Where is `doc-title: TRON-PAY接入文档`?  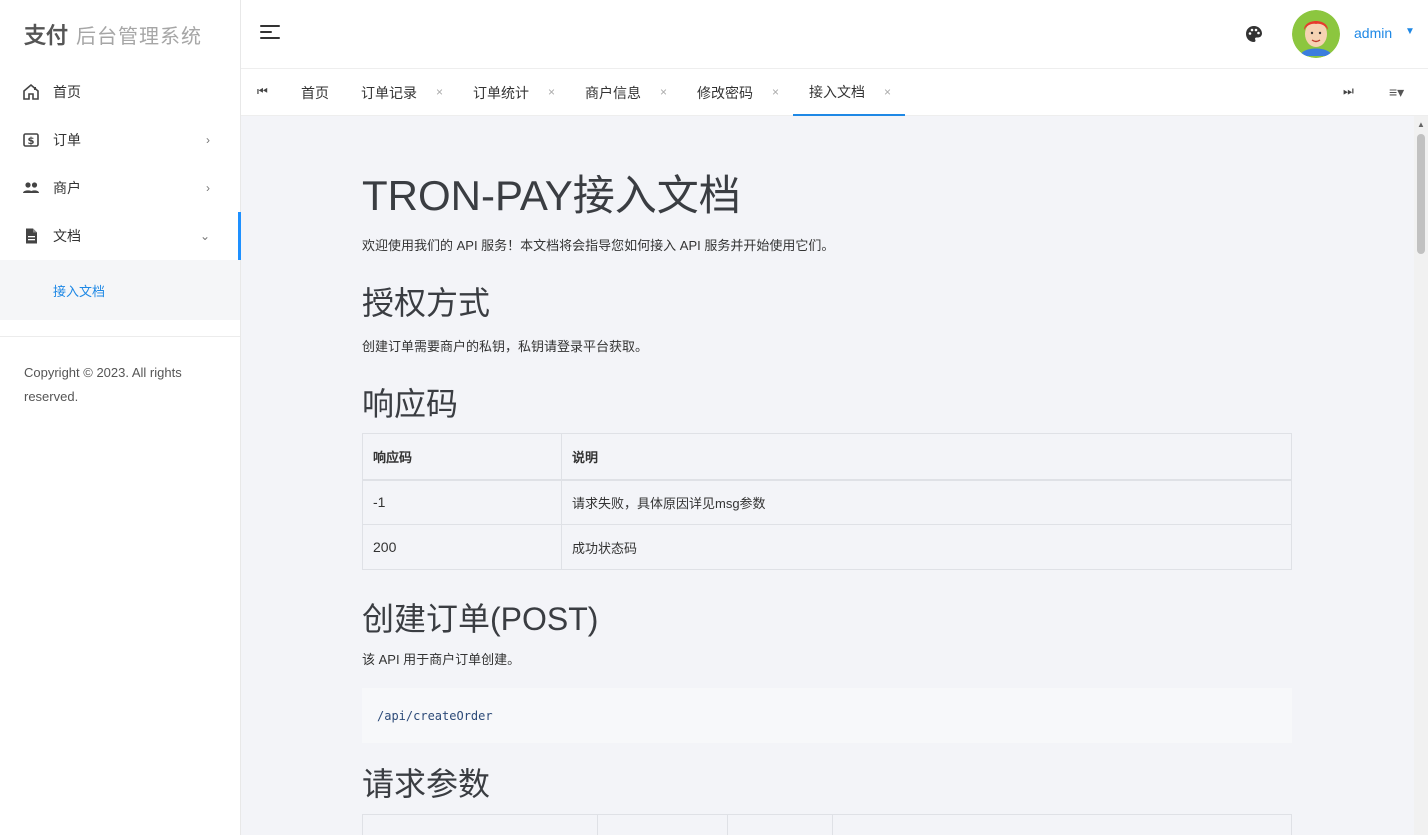
doc-title: TRON-PAY接入文档 is located at coordinates (551, 195).